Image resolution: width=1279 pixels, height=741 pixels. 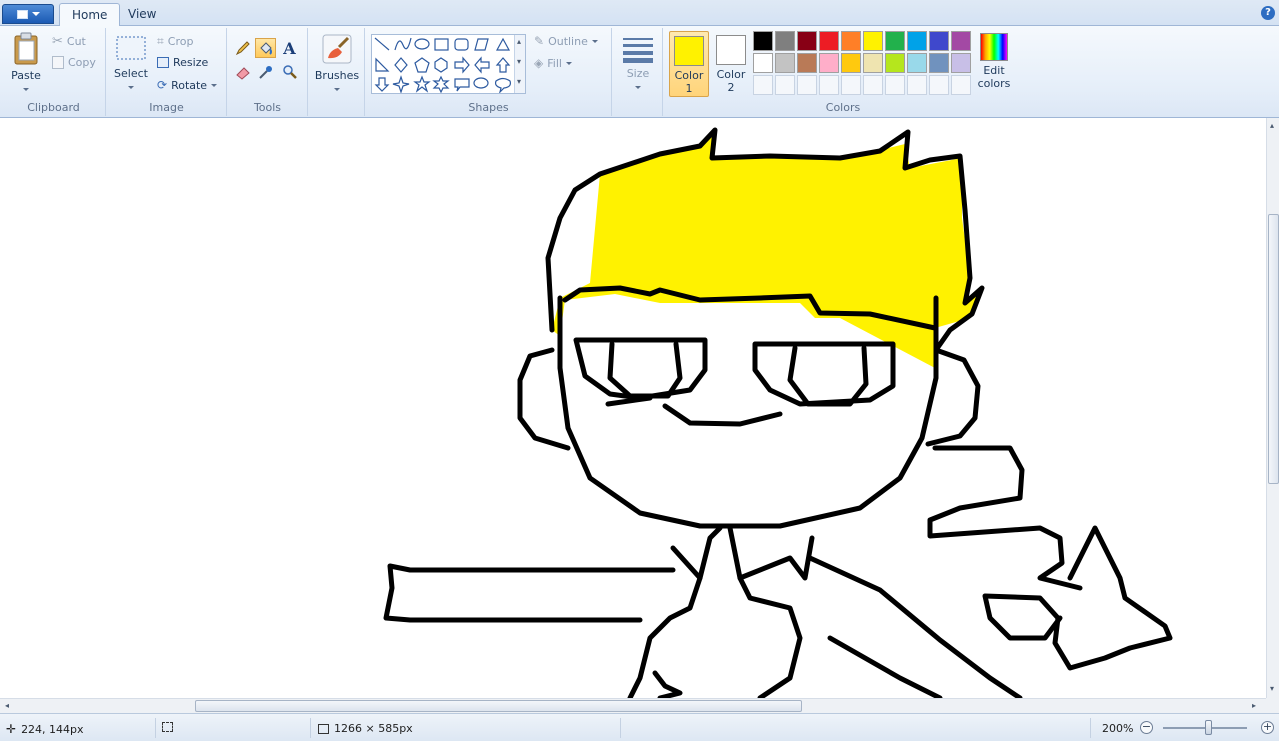 What do you see at coordinates (265, 72) in the screenshot?
I see `color-picker-button` at bounding box center [265, 72].